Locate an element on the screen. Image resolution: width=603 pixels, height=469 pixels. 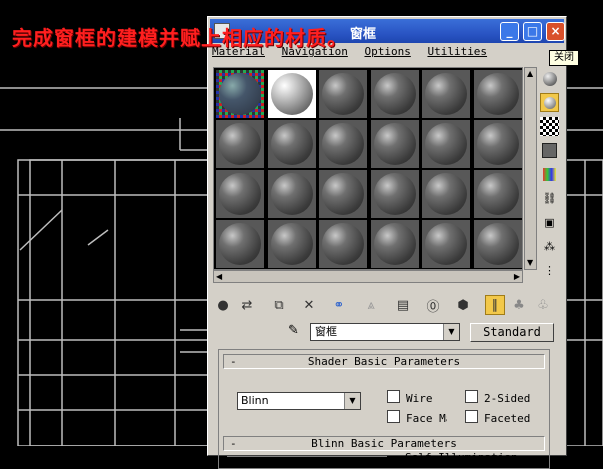
material-name-field: 窗框 ▼ is located at coordinates (385, 332).